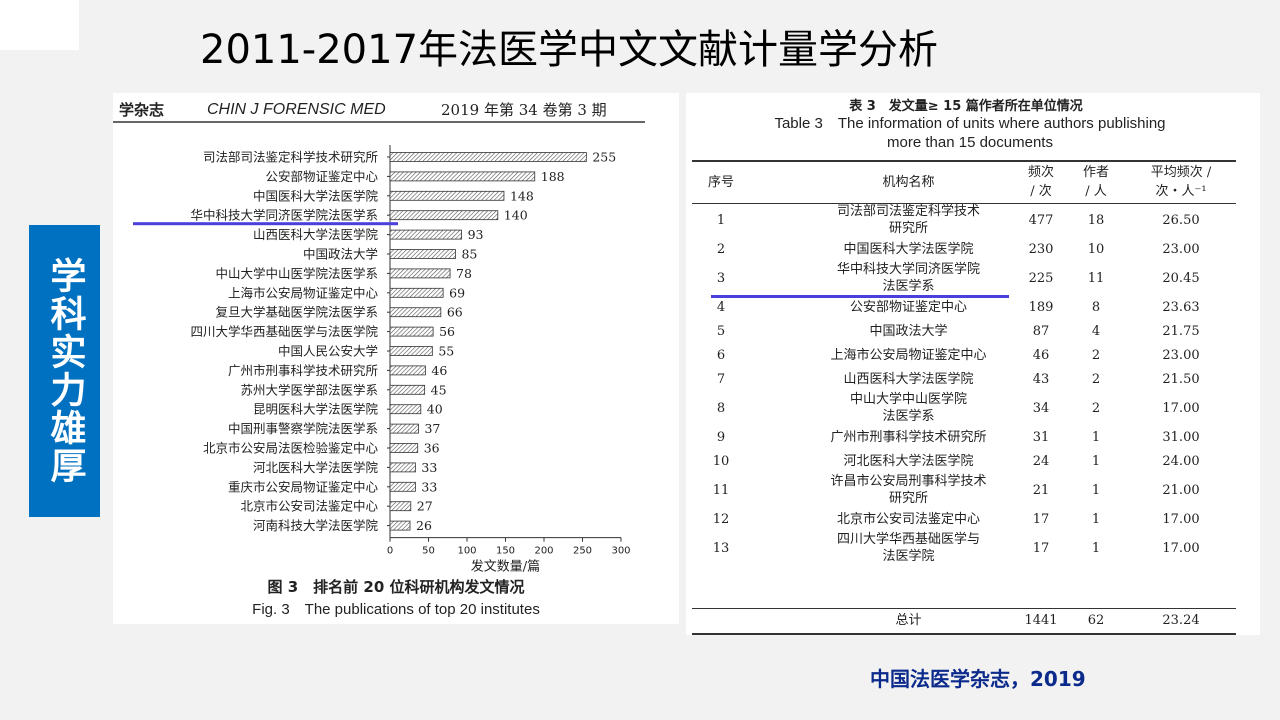  What do you see at coordinates (1096, 278) in the screenshot?
I see `row-authors: 11` at bounding box center [1096, 278].